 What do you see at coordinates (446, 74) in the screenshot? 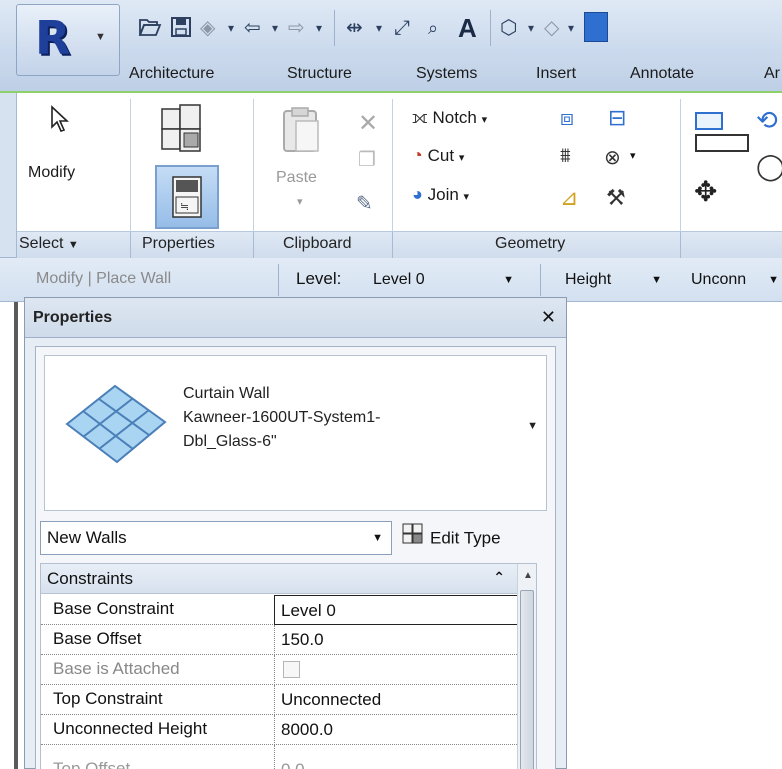
I see `tab-systems: Systems` at bounding box center [446, 74].